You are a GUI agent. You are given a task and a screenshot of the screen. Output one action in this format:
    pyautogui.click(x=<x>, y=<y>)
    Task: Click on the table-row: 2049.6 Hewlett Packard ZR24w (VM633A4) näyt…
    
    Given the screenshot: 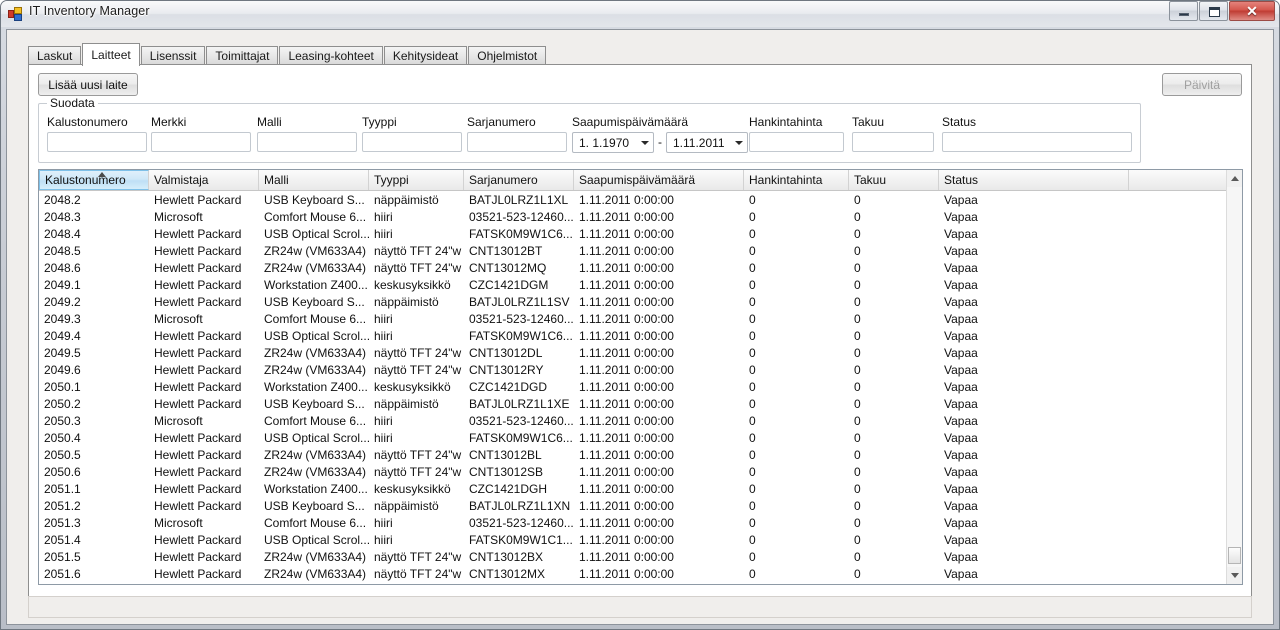 What is the action you would take?
    pyautogui.click(x=633, y=369)
    